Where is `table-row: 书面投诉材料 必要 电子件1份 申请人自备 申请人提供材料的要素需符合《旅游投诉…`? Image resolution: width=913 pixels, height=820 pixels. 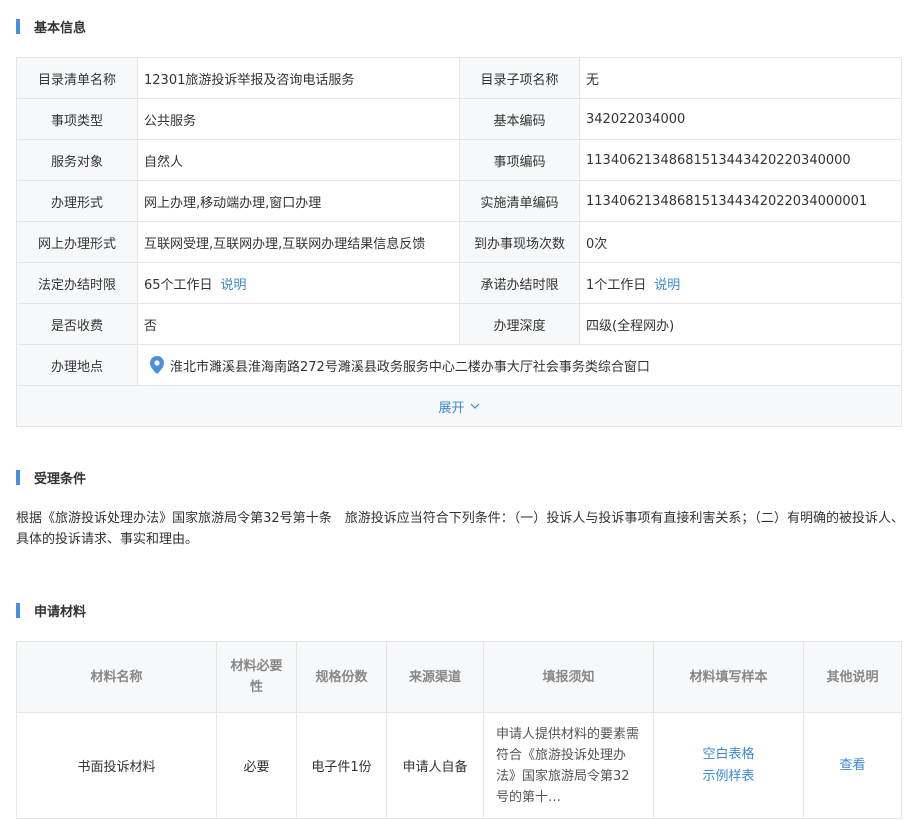 table-row: 书面投诉材料 必要 电子件1份 申请人自备 申请人提供材料的要素需符合《旅游投诉… is located at coordinates (459, 765).